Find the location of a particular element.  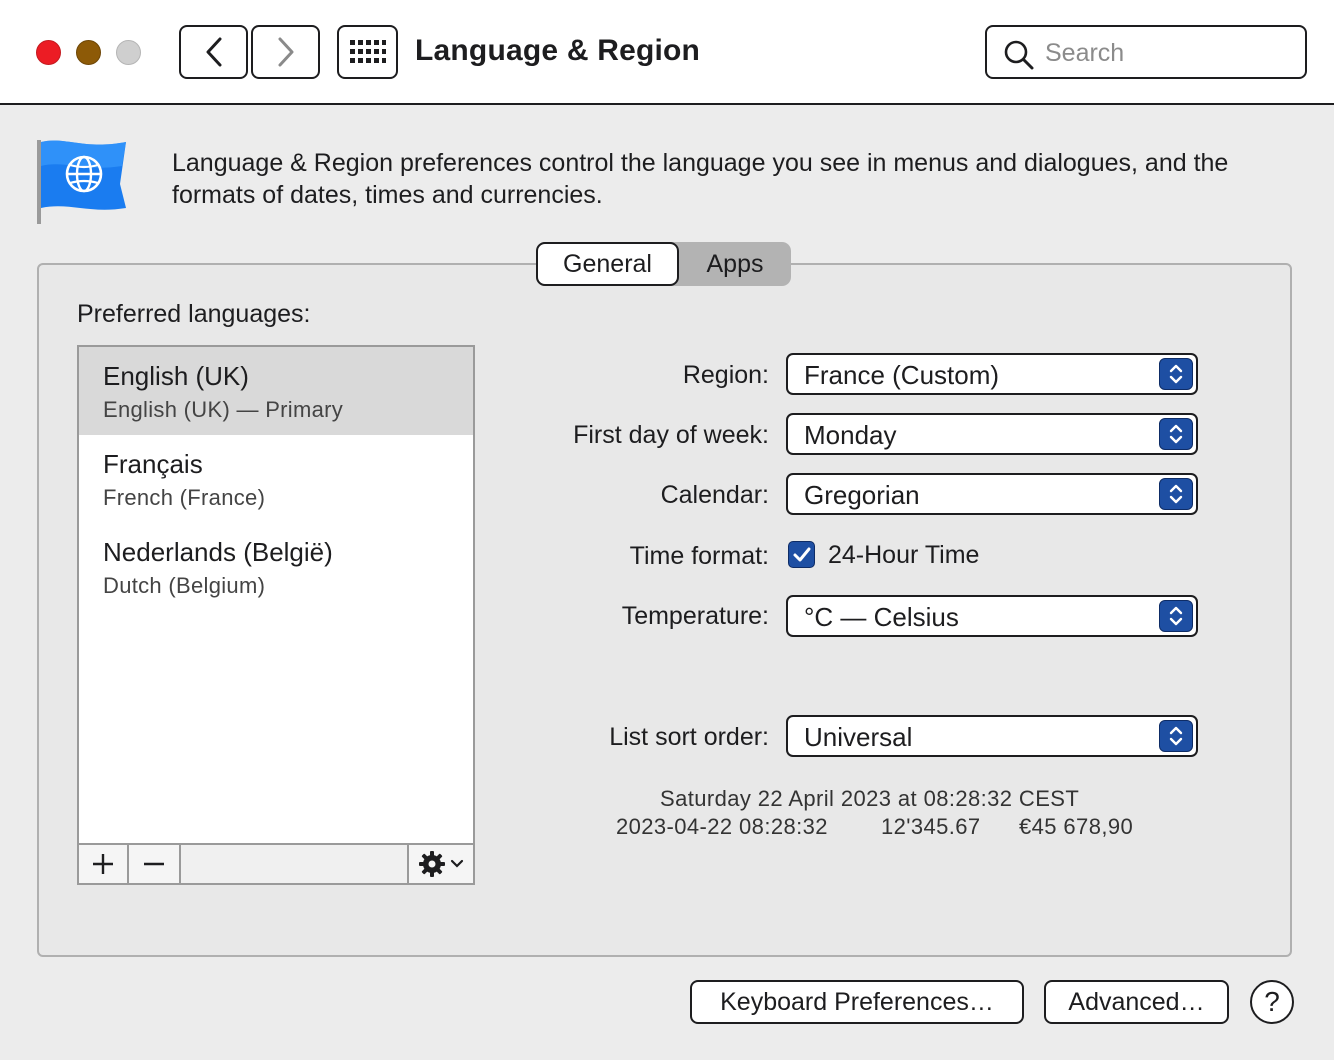

first-day-label: First day of week: is located at coordinates (671, 435).